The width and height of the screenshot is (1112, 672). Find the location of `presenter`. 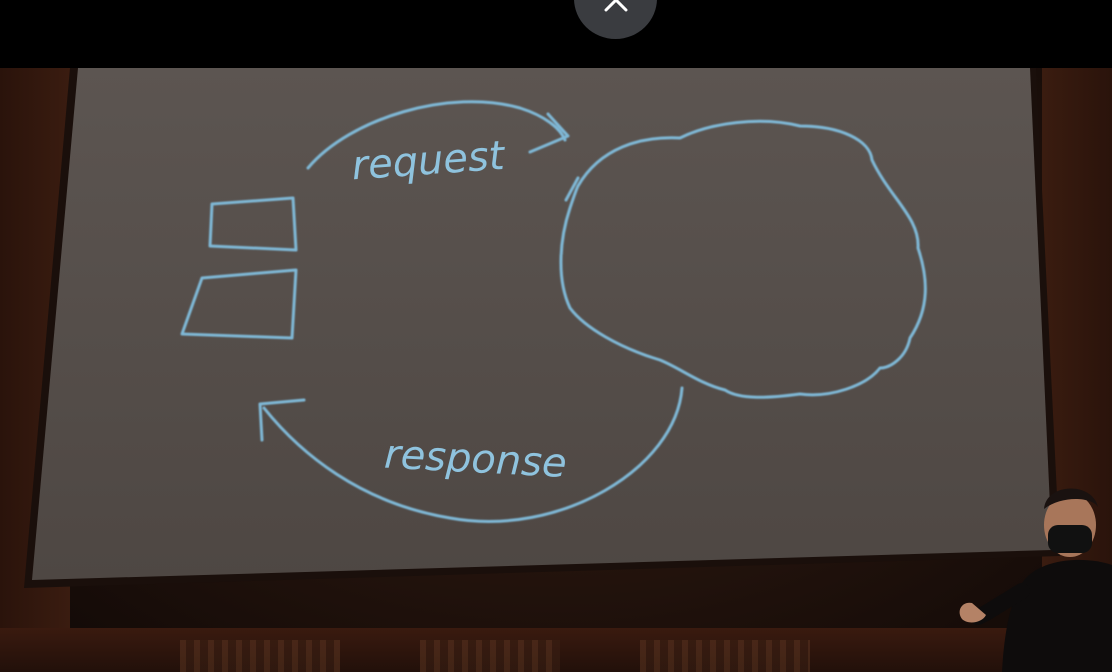

presenter is located at coordinates (1035, 580).